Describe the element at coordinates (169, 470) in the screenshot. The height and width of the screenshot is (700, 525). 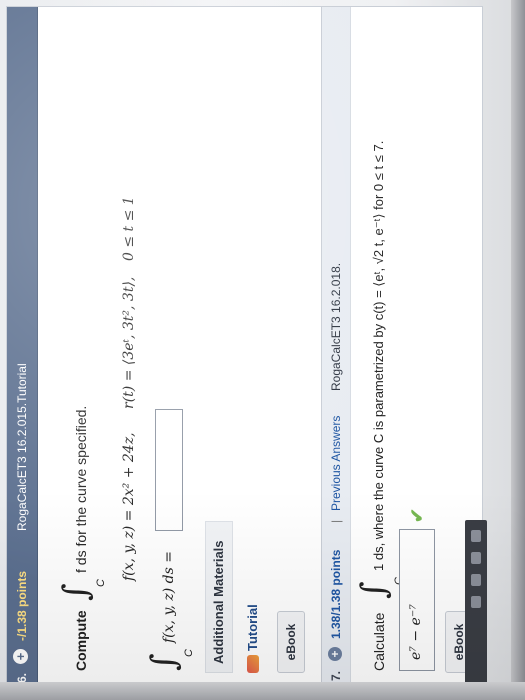
I see `answer-input` at that location.